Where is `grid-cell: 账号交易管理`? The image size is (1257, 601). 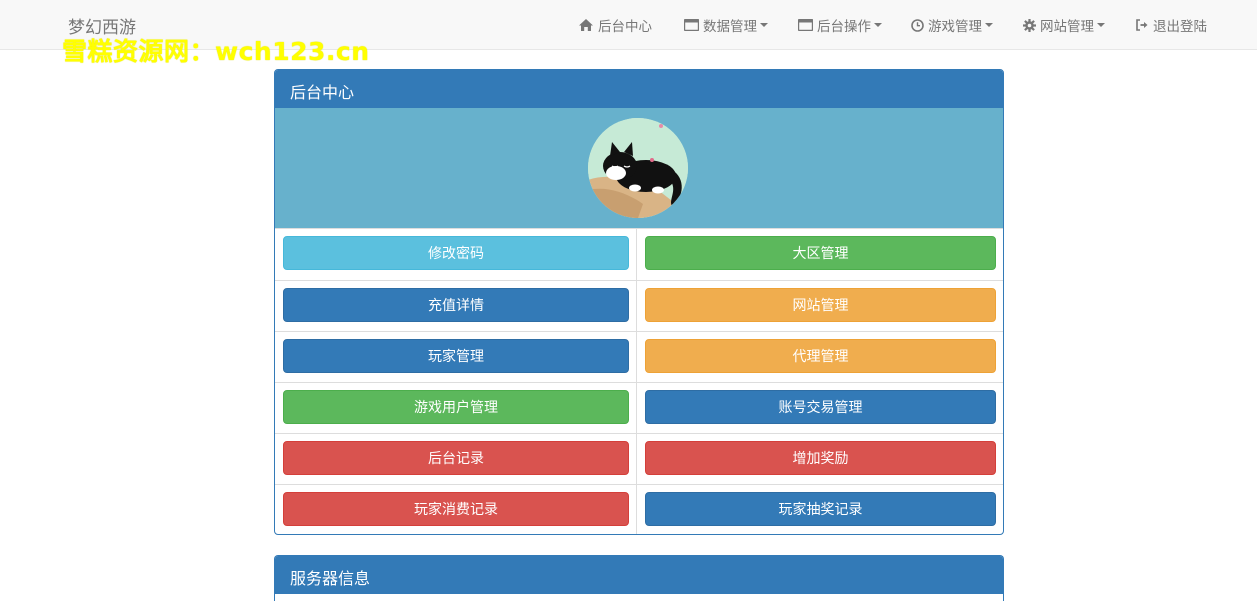 grid-cell: 账号交易管理 is located at coordinates (820, 407).